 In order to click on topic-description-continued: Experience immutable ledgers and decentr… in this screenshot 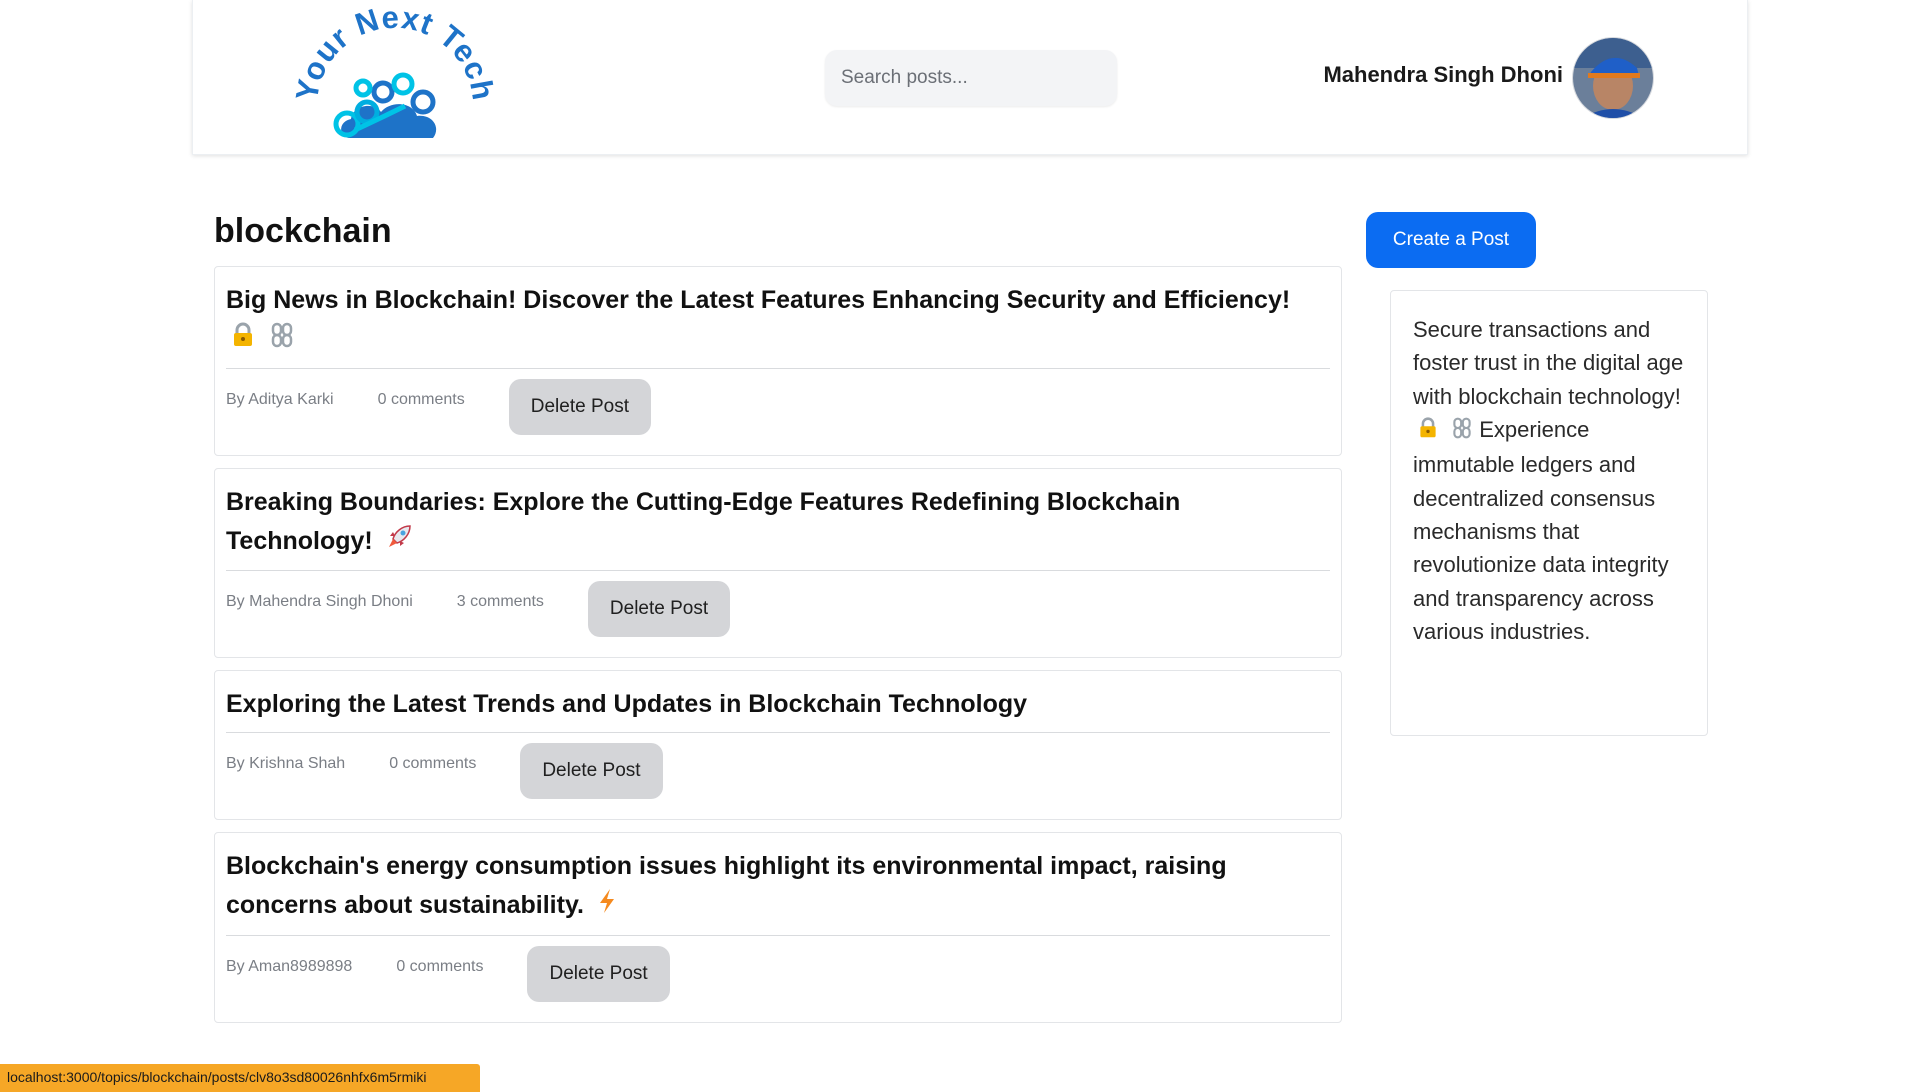, I will do `click(1541, 531)`.